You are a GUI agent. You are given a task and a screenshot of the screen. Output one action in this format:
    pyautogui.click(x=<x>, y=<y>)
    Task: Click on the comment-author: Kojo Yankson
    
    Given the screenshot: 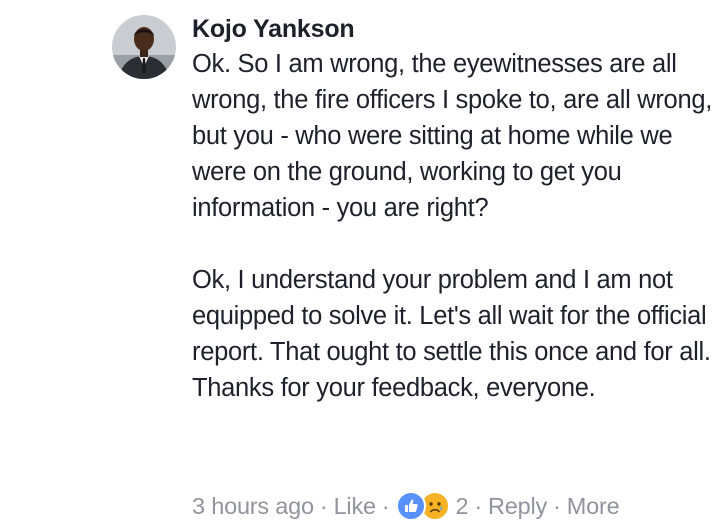 What is the action you would take?
    pyautogui.click(x=454, y=29)
    